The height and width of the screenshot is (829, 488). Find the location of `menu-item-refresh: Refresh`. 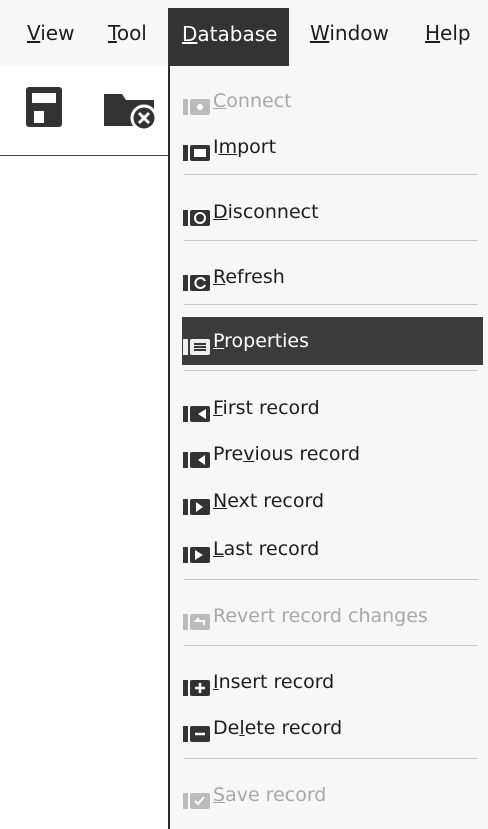

menu-item-refresh: Refresh is located at coordinates (233, 277).